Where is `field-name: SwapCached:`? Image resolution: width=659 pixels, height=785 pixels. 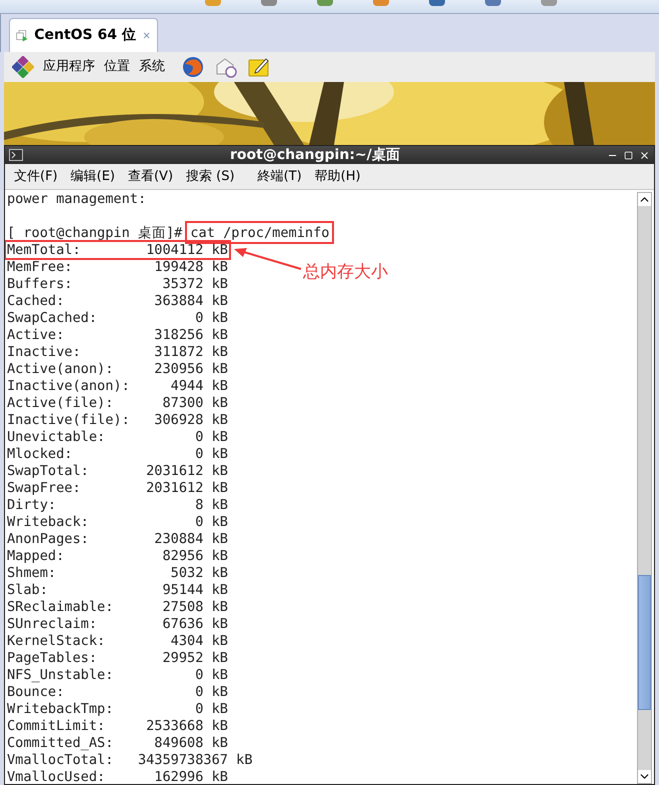
field-name: SwapCached: is located at coordinates (52, 318).